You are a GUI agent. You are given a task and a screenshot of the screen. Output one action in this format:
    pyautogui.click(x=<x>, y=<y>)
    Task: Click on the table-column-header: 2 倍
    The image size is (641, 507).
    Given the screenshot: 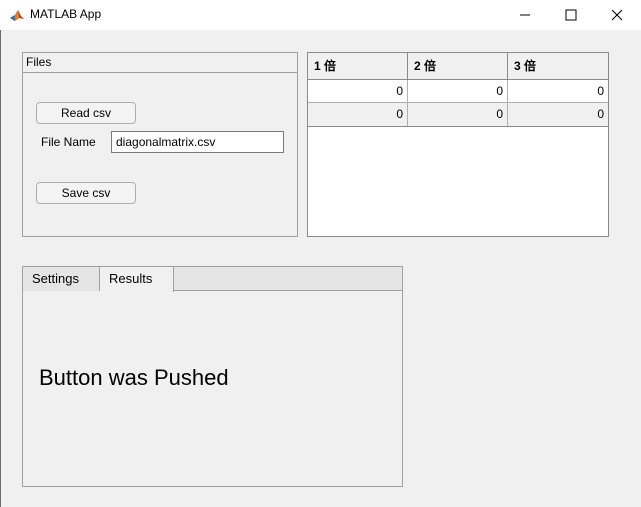 What is the action you would take?
    pyautogui.click(x=458, y=66)
    